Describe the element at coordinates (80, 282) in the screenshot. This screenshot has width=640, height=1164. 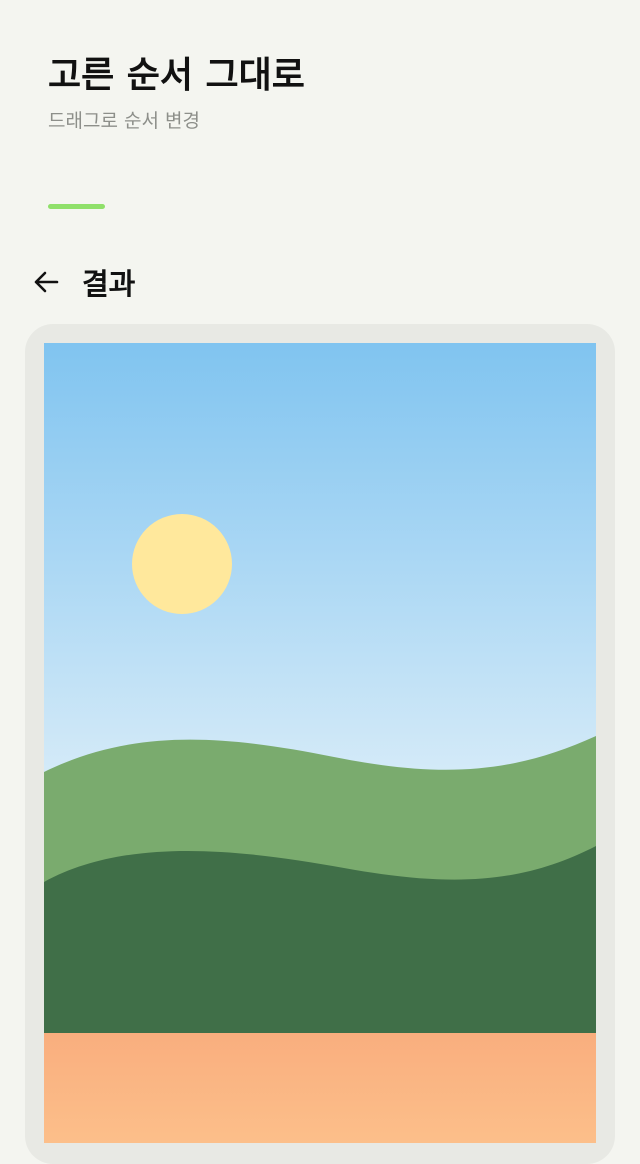
I see `result-toolbar: 결과` at that location.